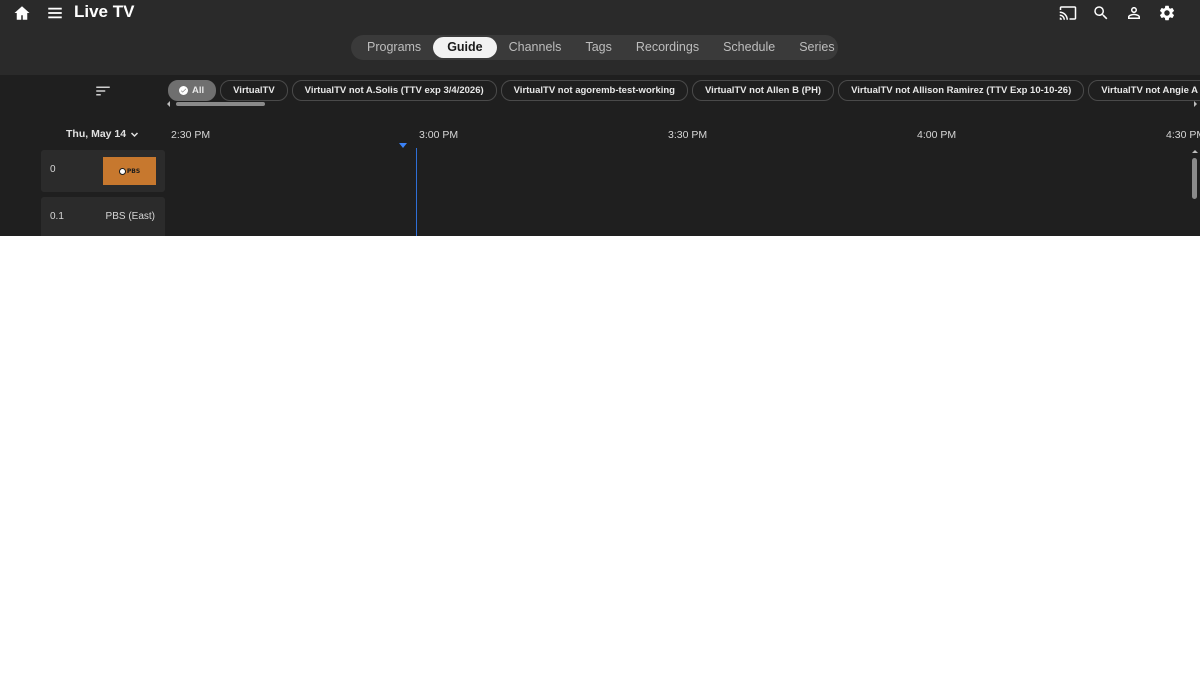 This screenshot has width=1200, height=675. I want to click on channel-number: 0, so click(53, 169).